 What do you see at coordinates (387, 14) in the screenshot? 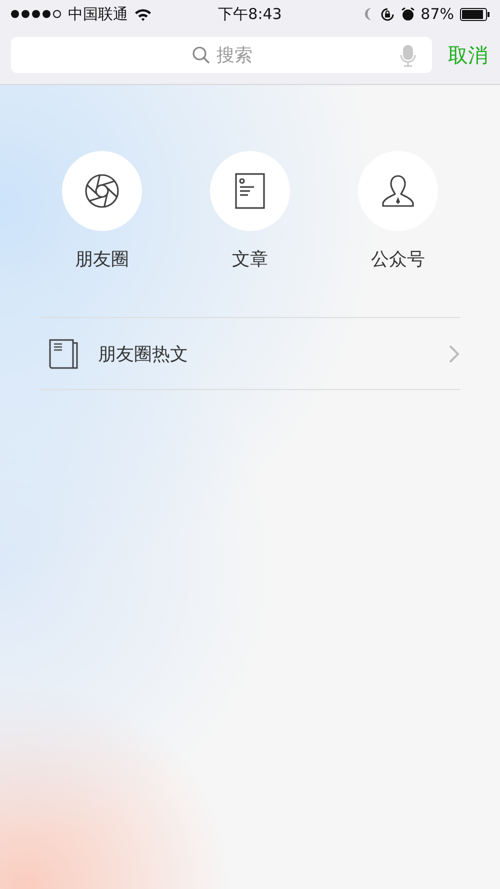
I see `rotation-lock-icon` at bounding box center [387, 14].